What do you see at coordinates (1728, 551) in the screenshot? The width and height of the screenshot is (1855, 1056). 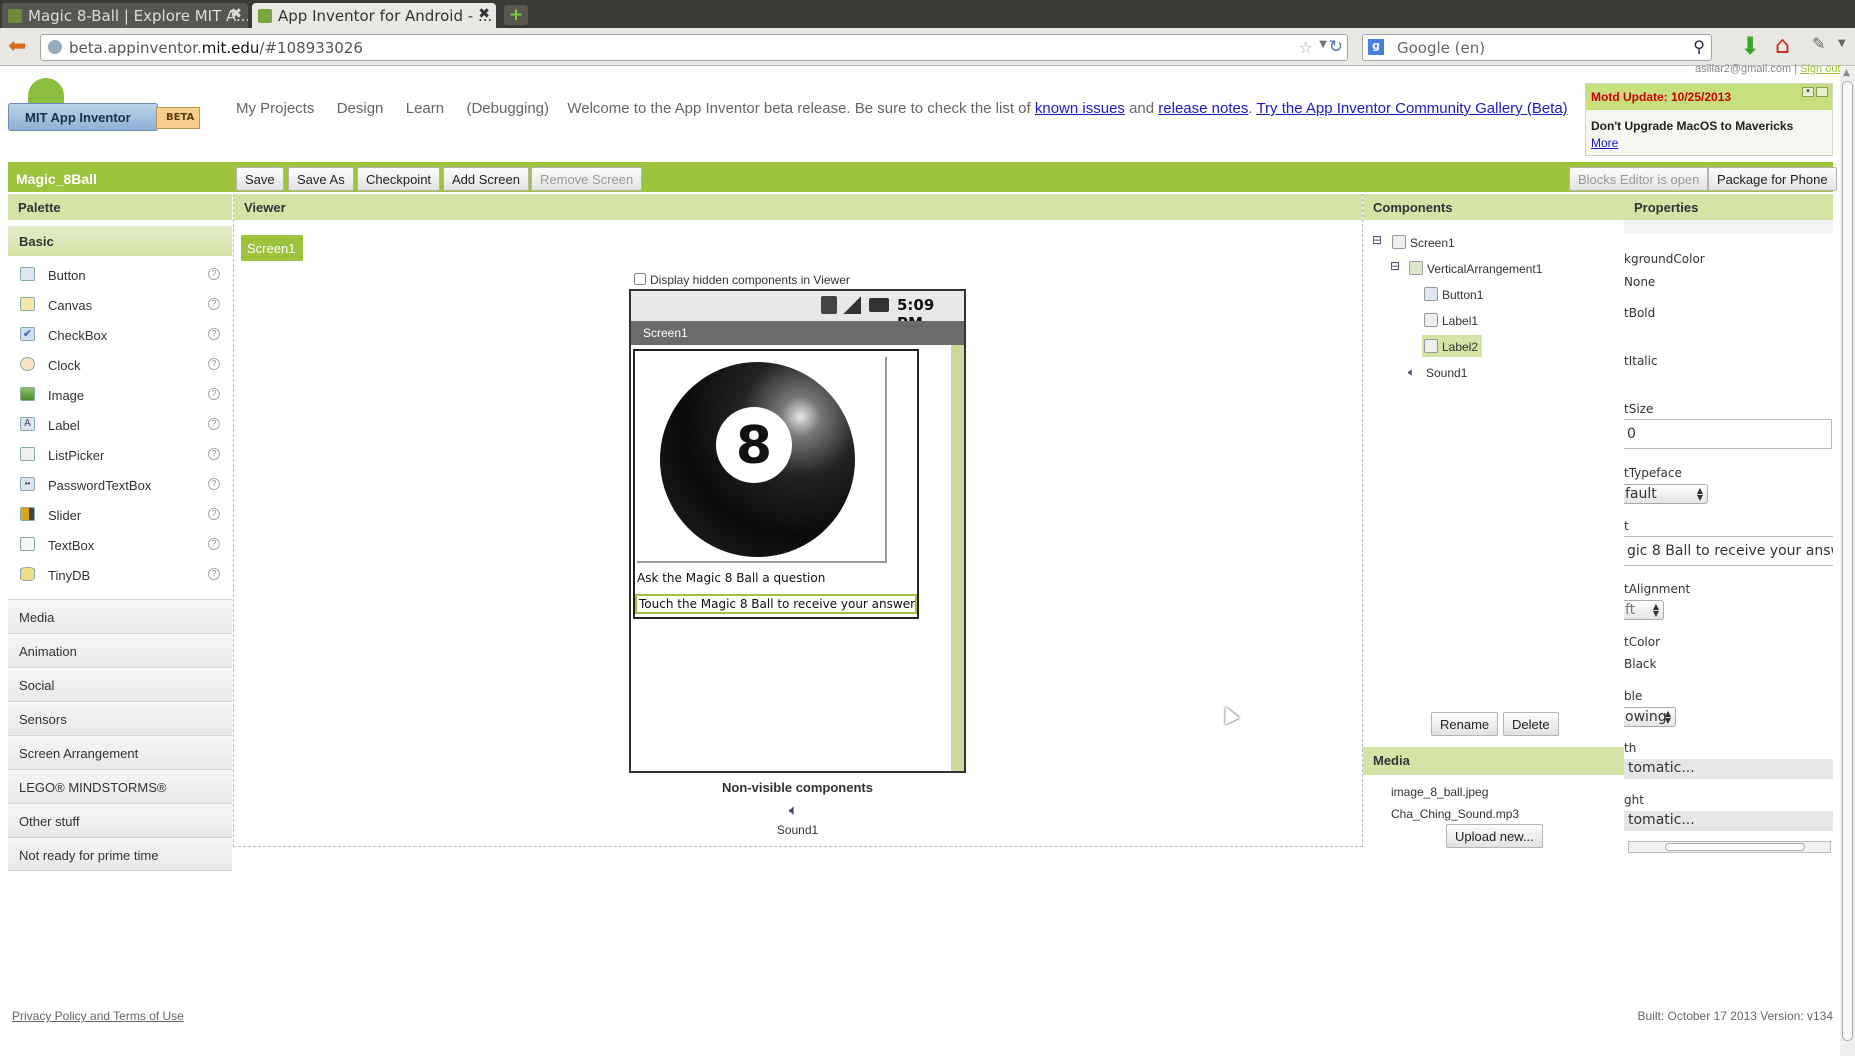 I see `prop-input-text: gic 8 Ball to receive your answer` at bounding box center [1728, 551].